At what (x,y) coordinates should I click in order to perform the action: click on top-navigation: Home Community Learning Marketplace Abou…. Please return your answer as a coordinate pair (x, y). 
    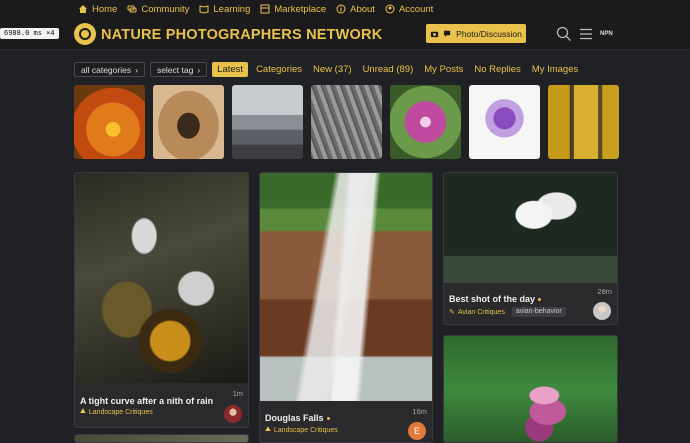
    Looking at the image, I should click on (345, 9).